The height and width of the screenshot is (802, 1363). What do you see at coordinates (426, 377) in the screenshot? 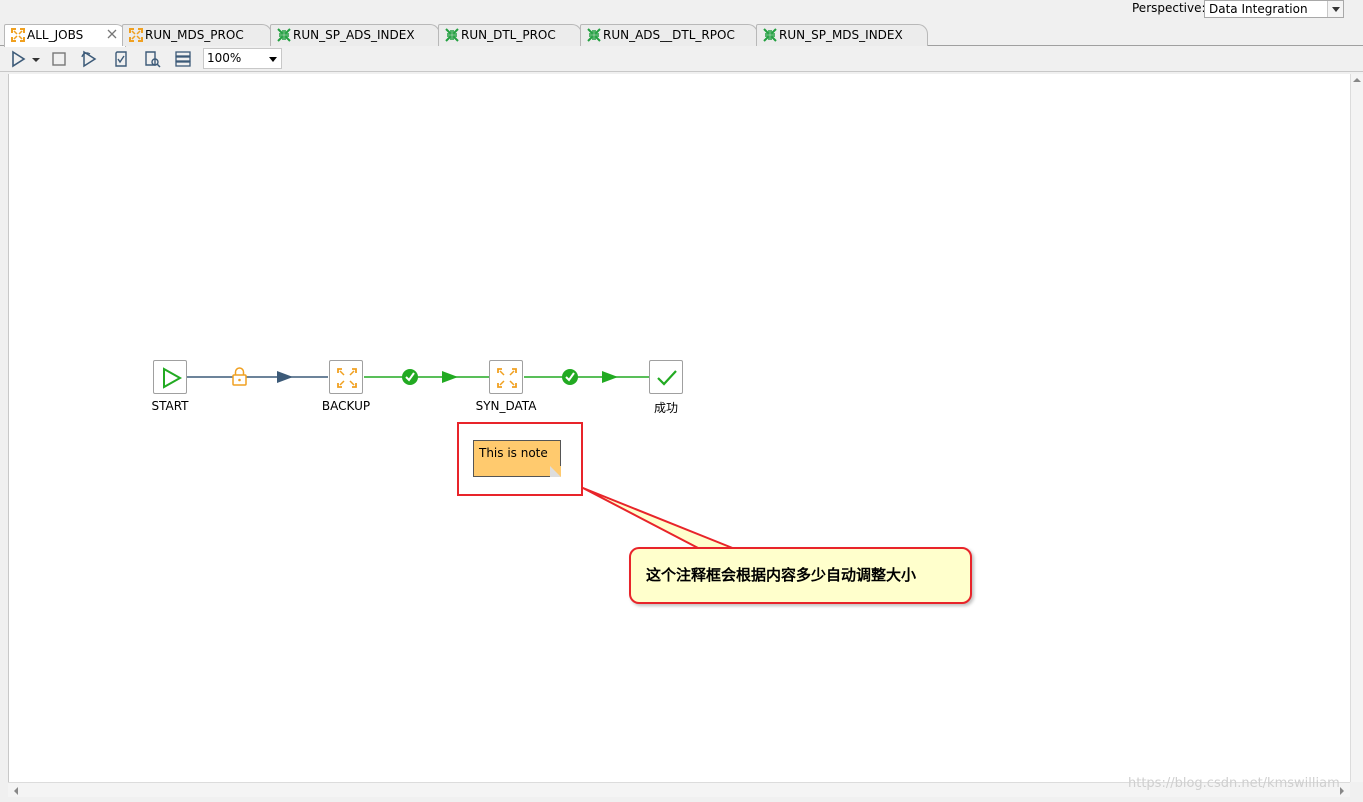
I see `hop-backup-syndata` at bounding box center [426, 377].